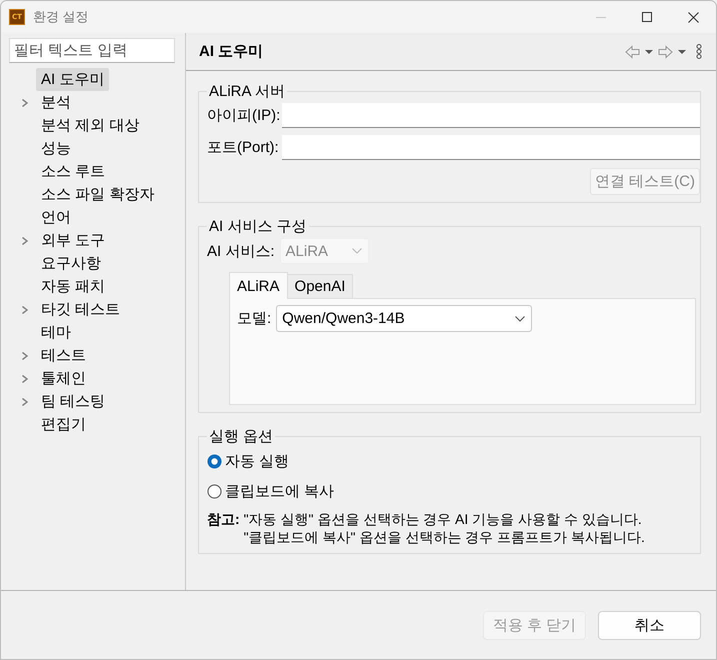  What do you see at coordinates (632, 51) in the screenshot?
I see `back-arrow-icon` at bounding box center [632, 51].